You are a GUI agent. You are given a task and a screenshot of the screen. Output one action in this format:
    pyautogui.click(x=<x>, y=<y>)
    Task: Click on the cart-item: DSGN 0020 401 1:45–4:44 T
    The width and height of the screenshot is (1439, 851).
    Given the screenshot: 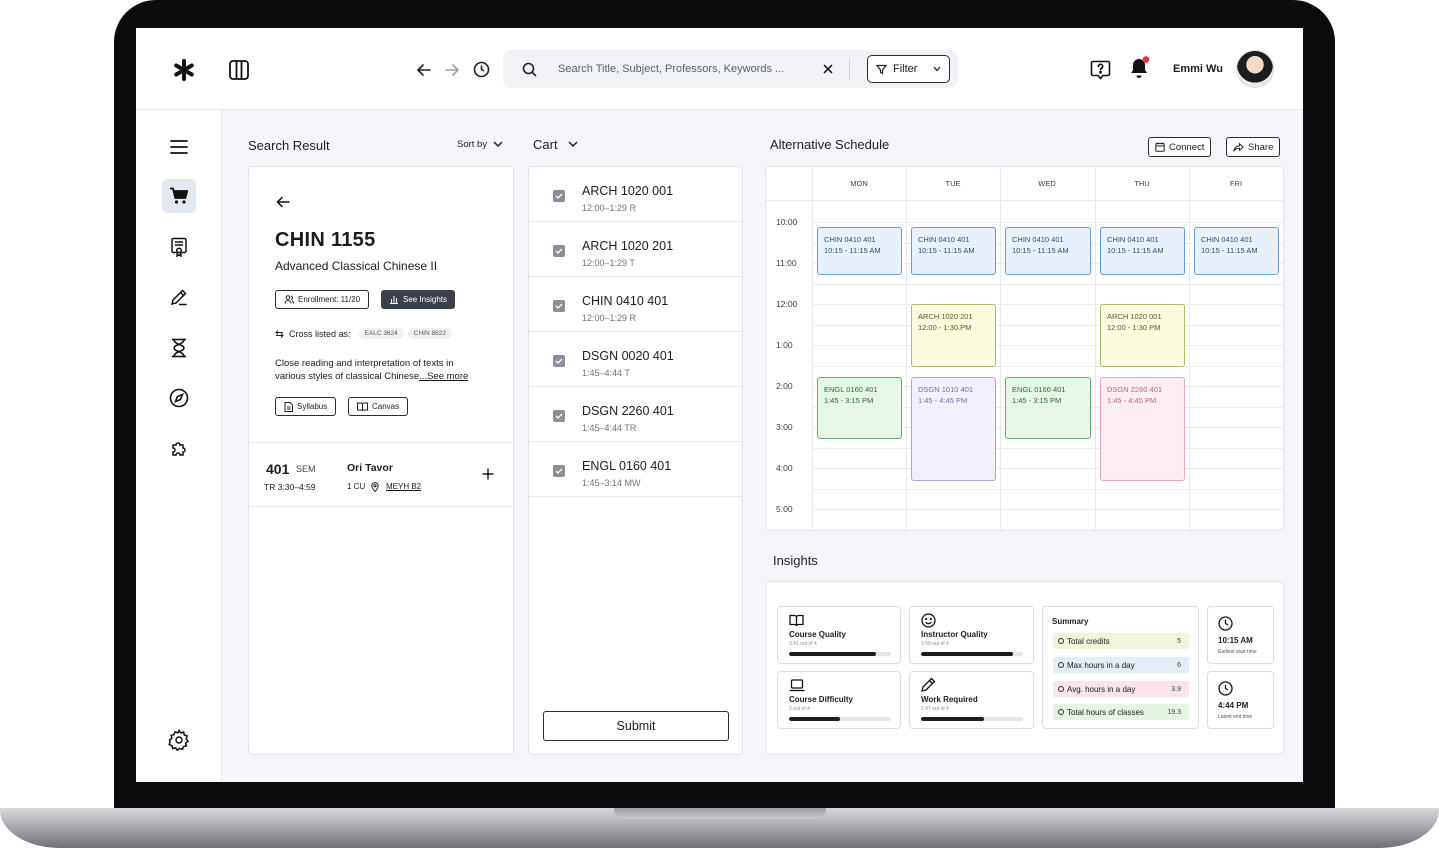 What is the action you would take?
    pyautogui.click(x=635, y=359)
    